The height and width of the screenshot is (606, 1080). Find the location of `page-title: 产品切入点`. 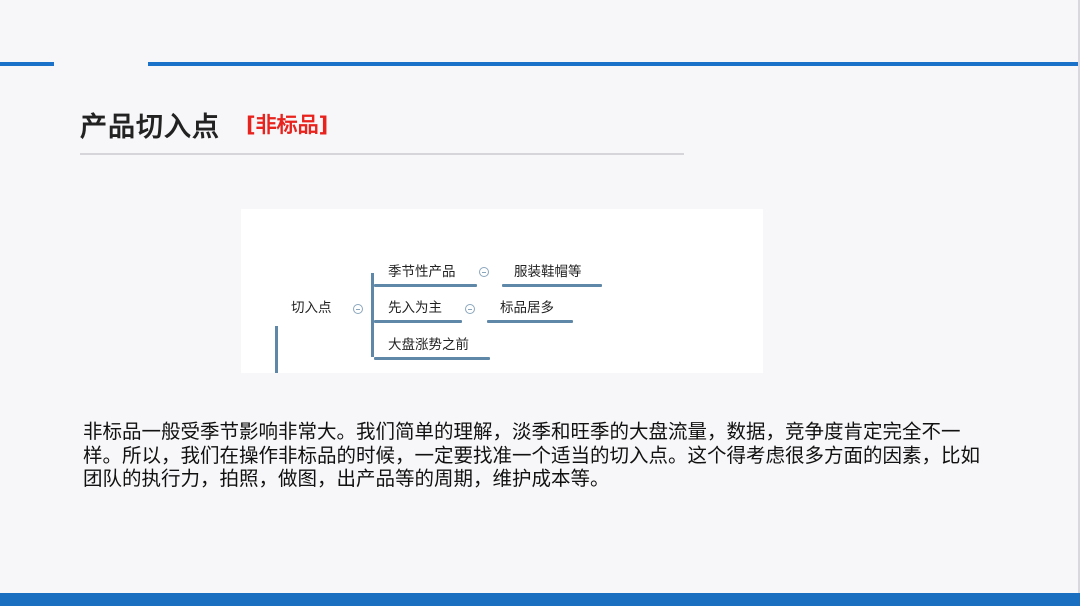

page-title: 产品切入点 is located at coordinates (150, 127).